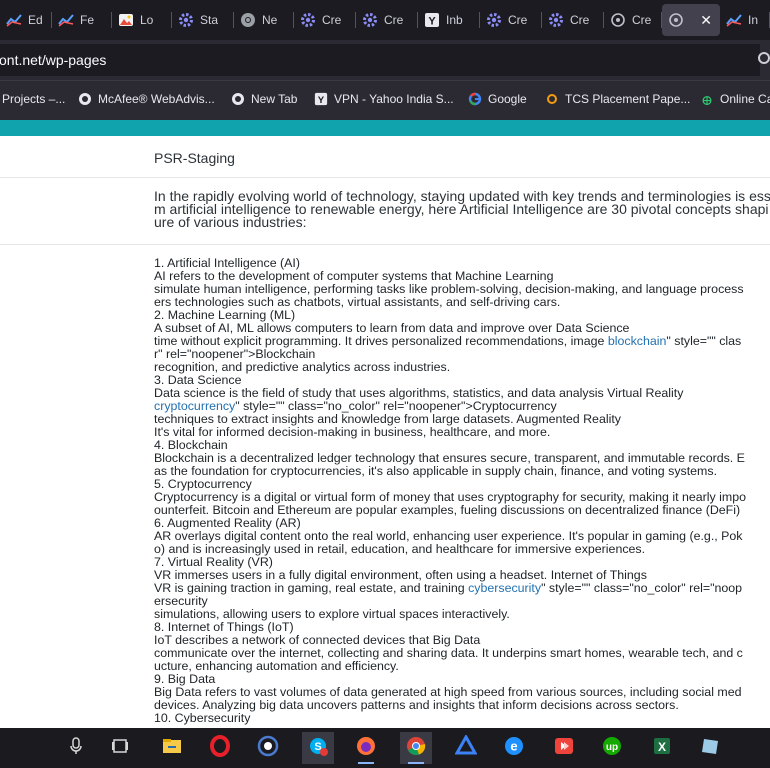 This screenshot has width=770, height=768. I want to click on navigation-toolbar: ont.net/wp-pages, so click(385, 60).